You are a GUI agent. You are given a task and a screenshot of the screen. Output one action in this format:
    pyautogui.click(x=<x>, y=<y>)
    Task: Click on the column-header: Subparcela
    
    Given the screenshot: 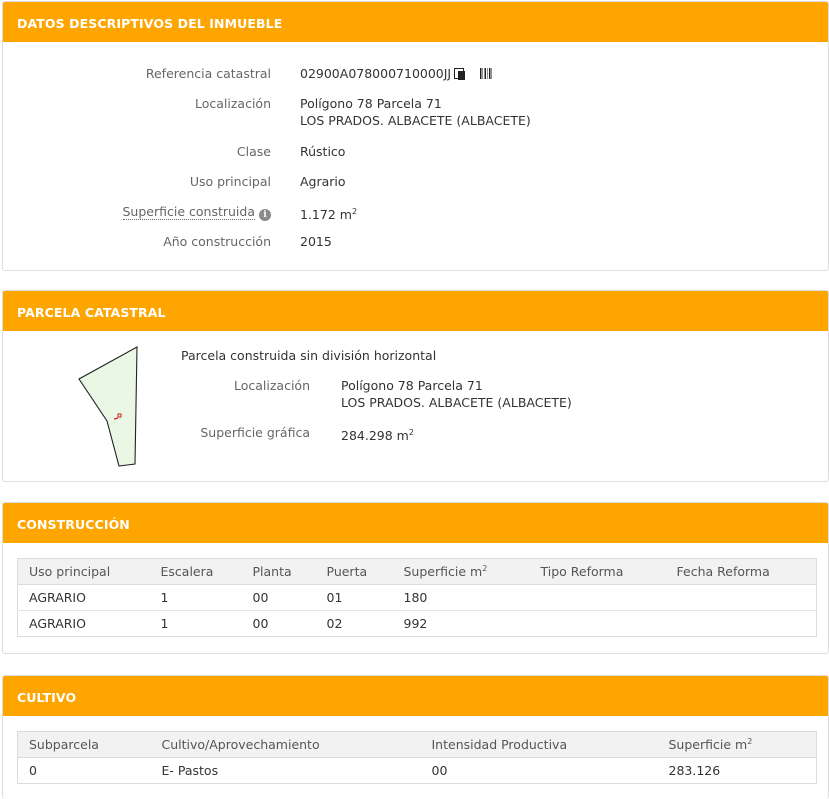 What is the action you would take?
    pyautogui.click(x=84, y=744)
    